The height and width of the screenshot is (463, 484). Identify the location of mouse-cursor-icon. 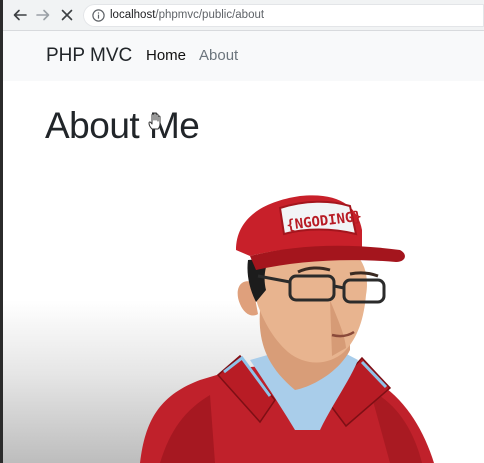
(155, 121).